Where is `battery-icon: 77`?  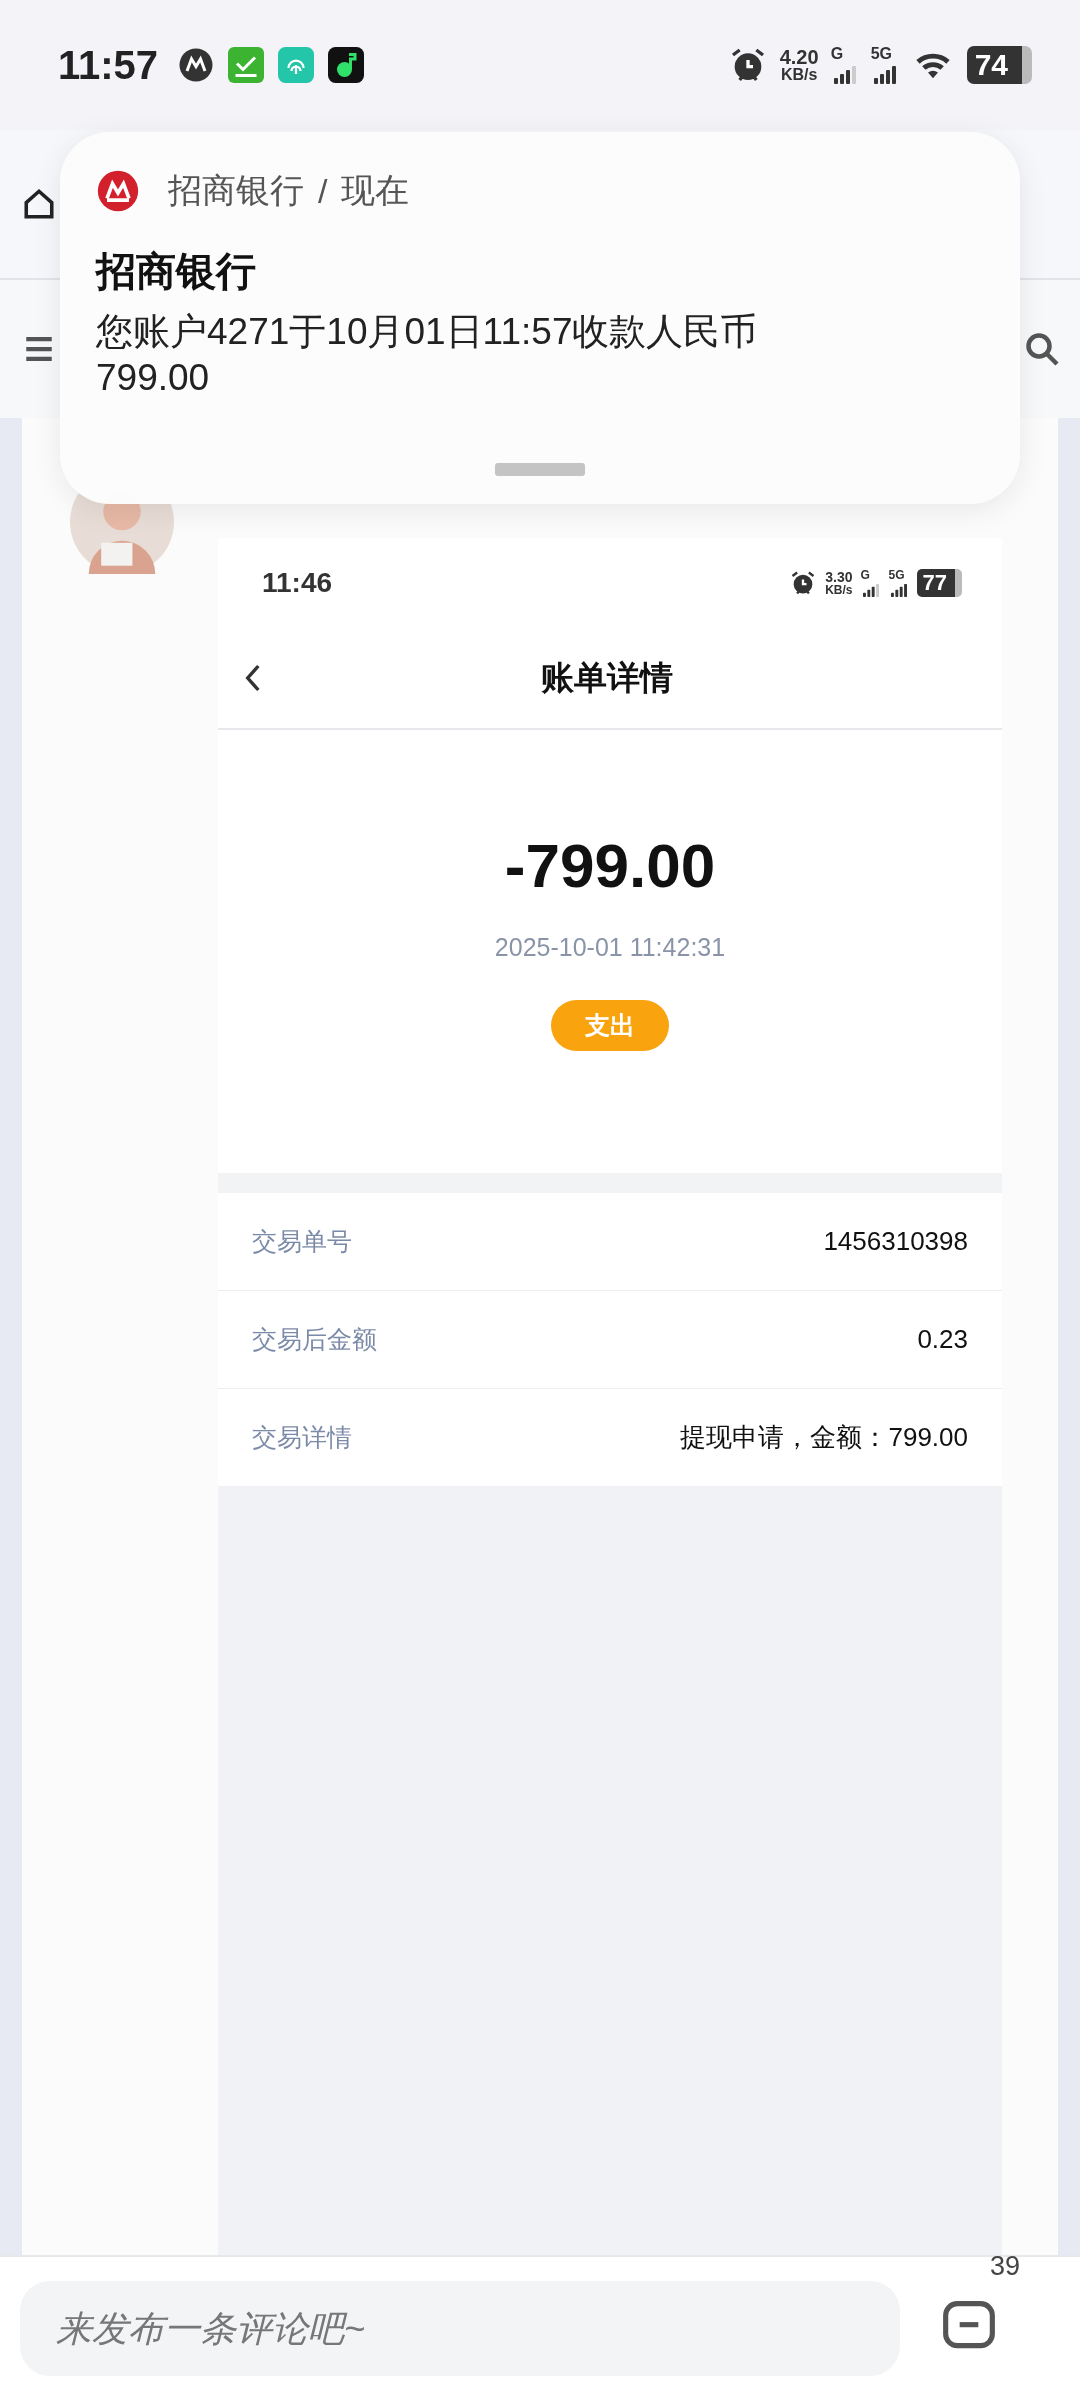 battery-icon: 77 is located at coordinates (939, 583).